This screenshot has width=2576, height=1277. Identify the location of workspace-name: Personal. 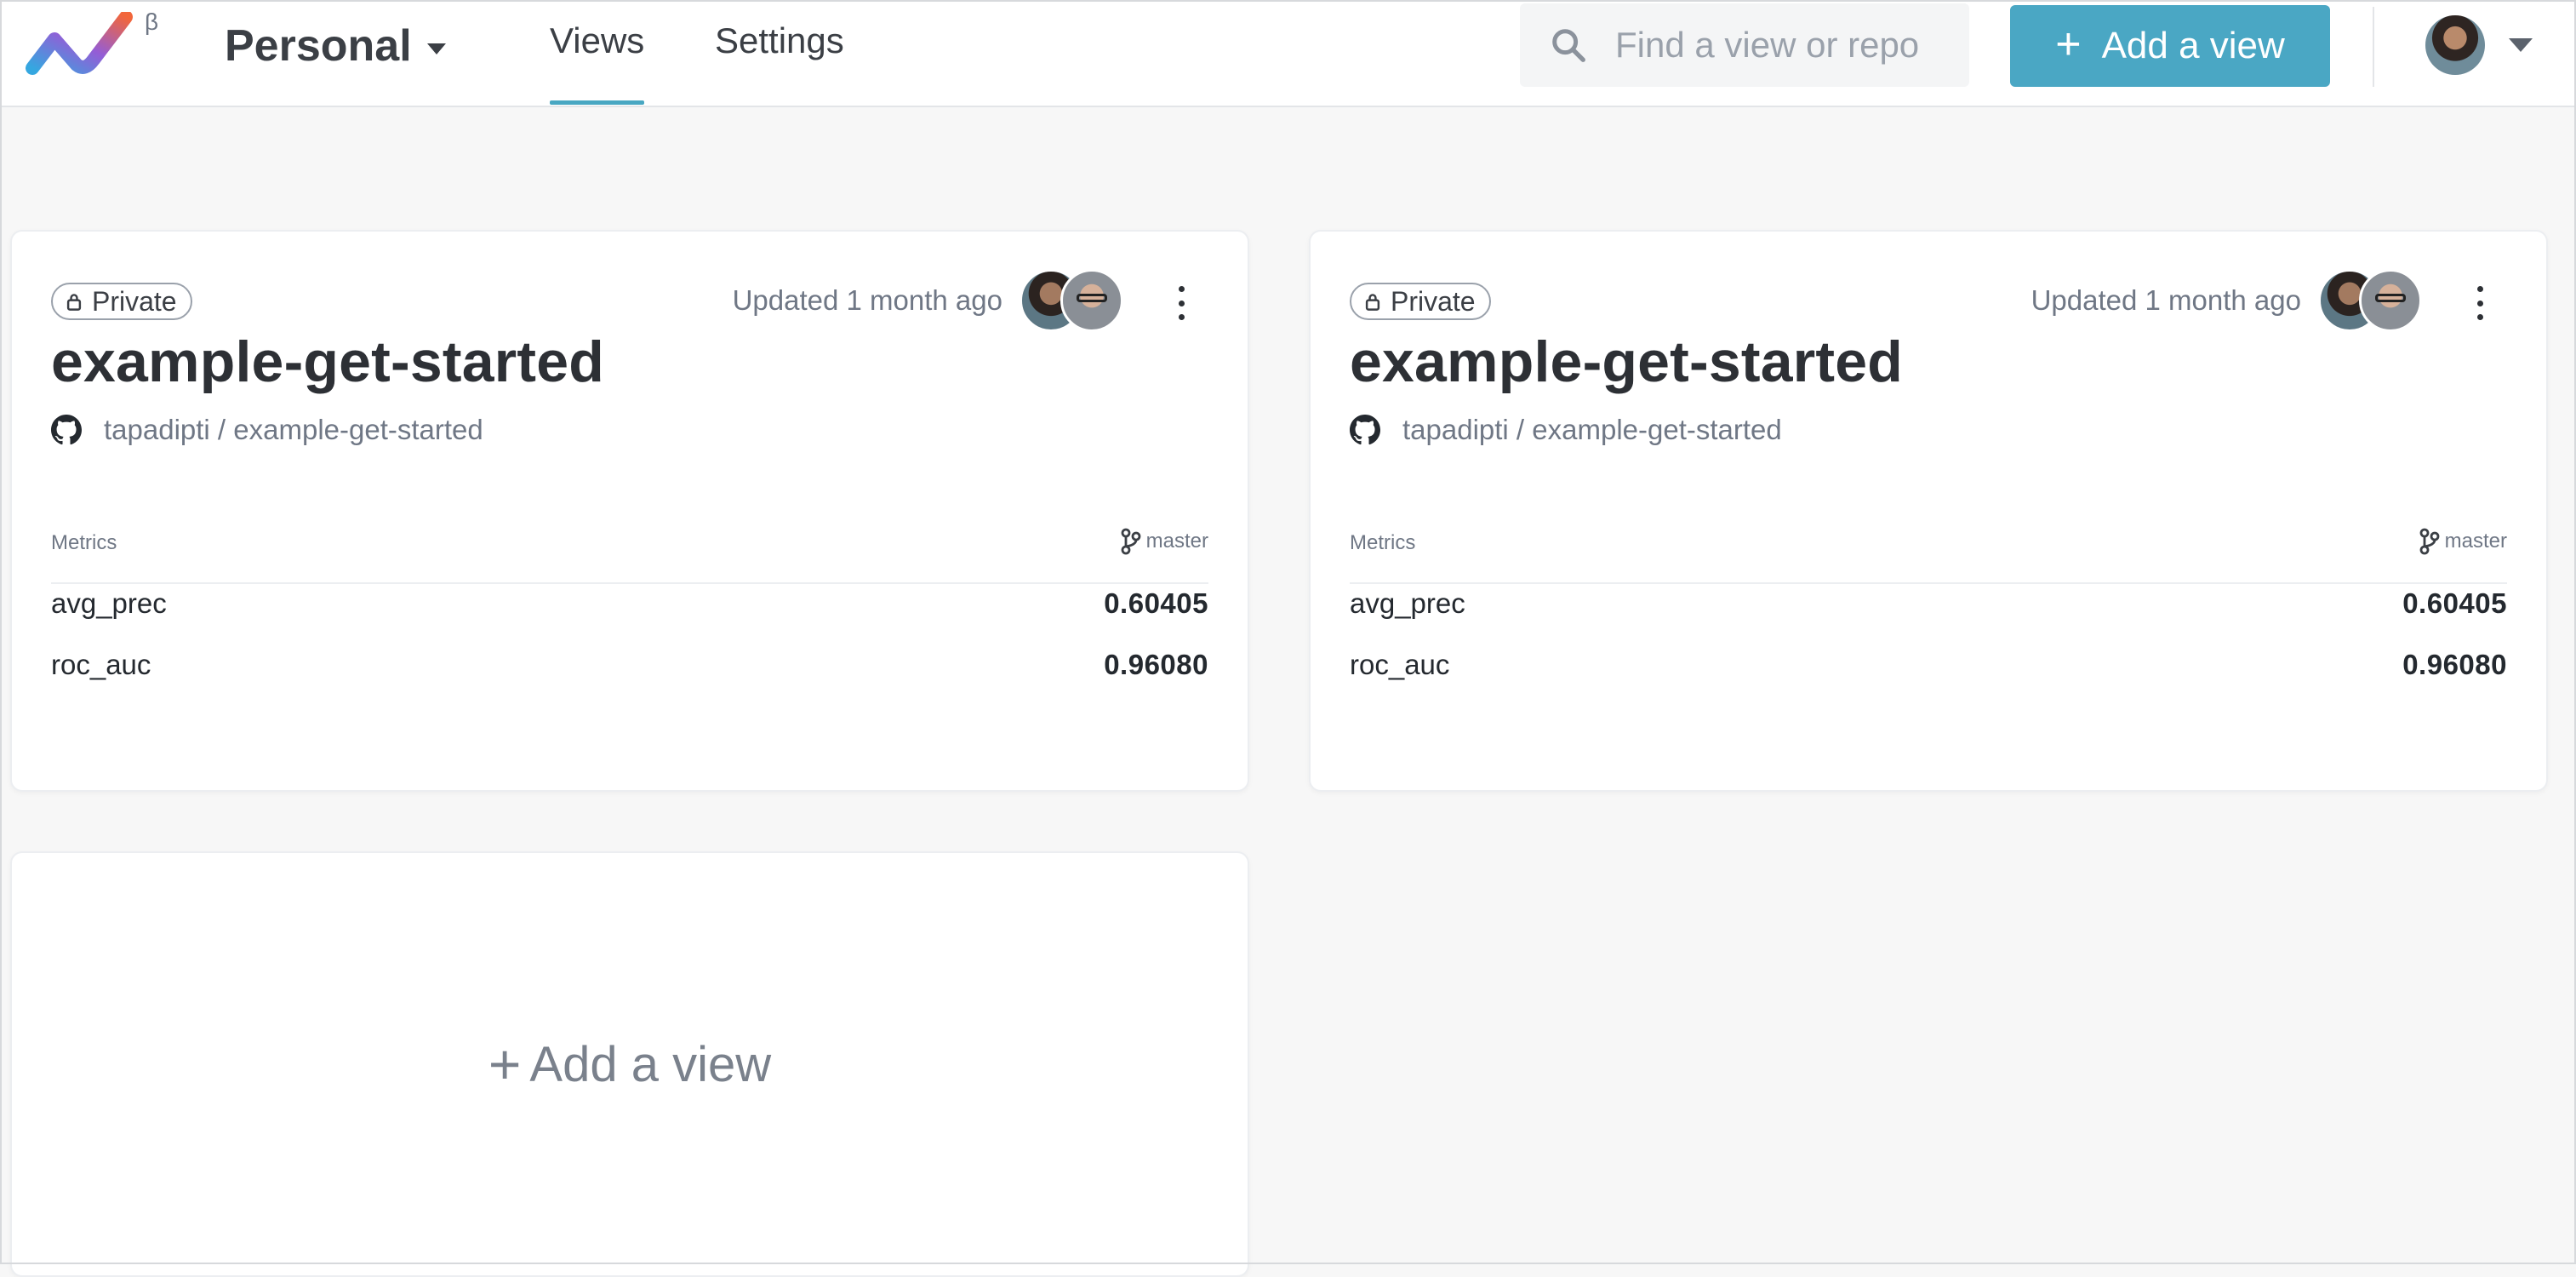
(318, 46).